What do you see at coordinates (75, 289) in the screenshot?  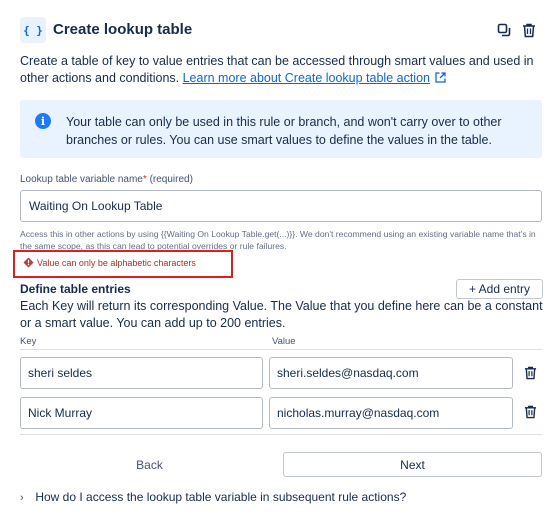 I see `entries-title: Define table entries` at bounding box center [75, 289].